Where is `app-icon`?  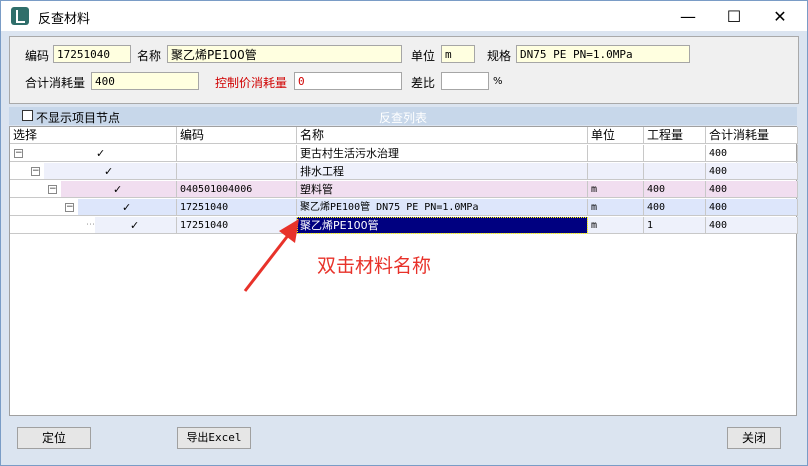 app-icon is located at coordinates (20, 16).